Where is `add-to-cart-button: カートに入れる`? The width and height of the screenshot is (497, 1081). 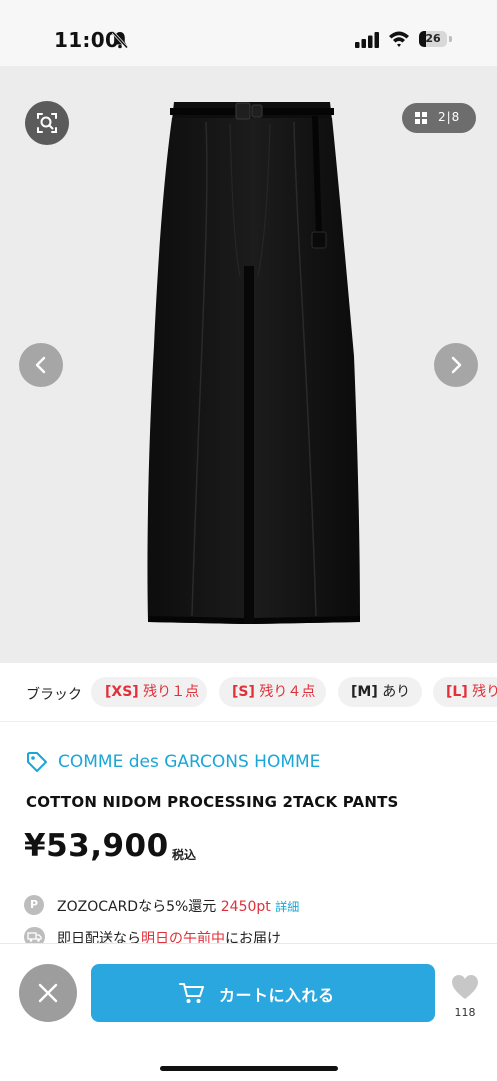 add-to-cart-button: カートに入れる is located at coordinates (263, 993).